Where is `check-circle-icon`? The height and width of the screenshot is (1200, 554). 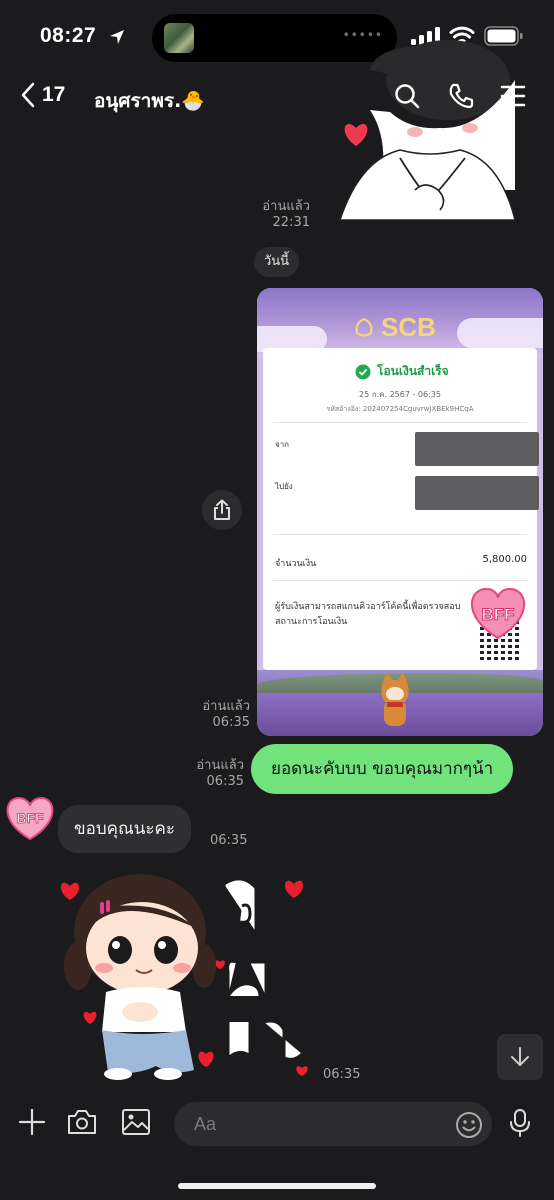 check-circle-icon is located at coordinates (363, 371).